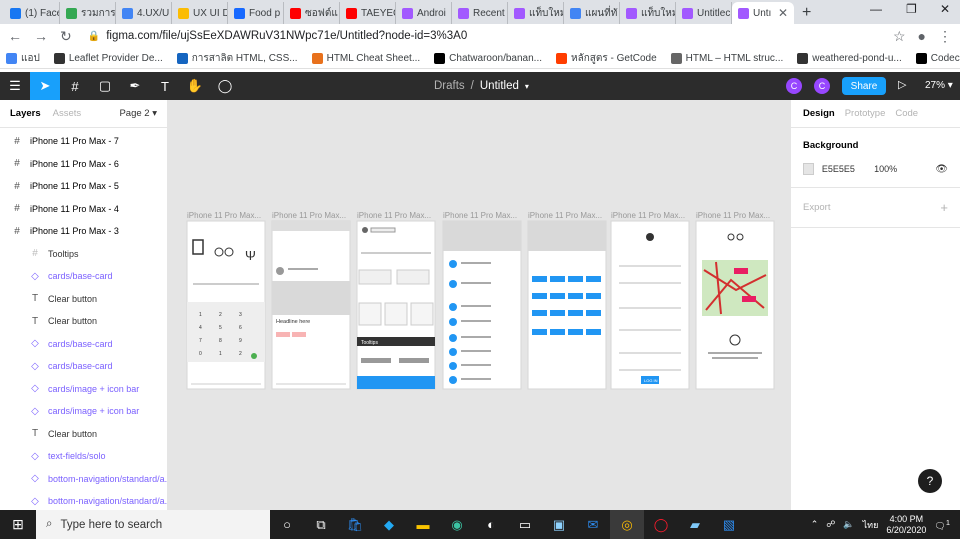 The width and height of the screenshot is (960, 539). What do you see at coordinates (83, 389) in the screenshot?
I see `layer-item: ◇ cards/image + icon bar` at bounding box center [83, 389].